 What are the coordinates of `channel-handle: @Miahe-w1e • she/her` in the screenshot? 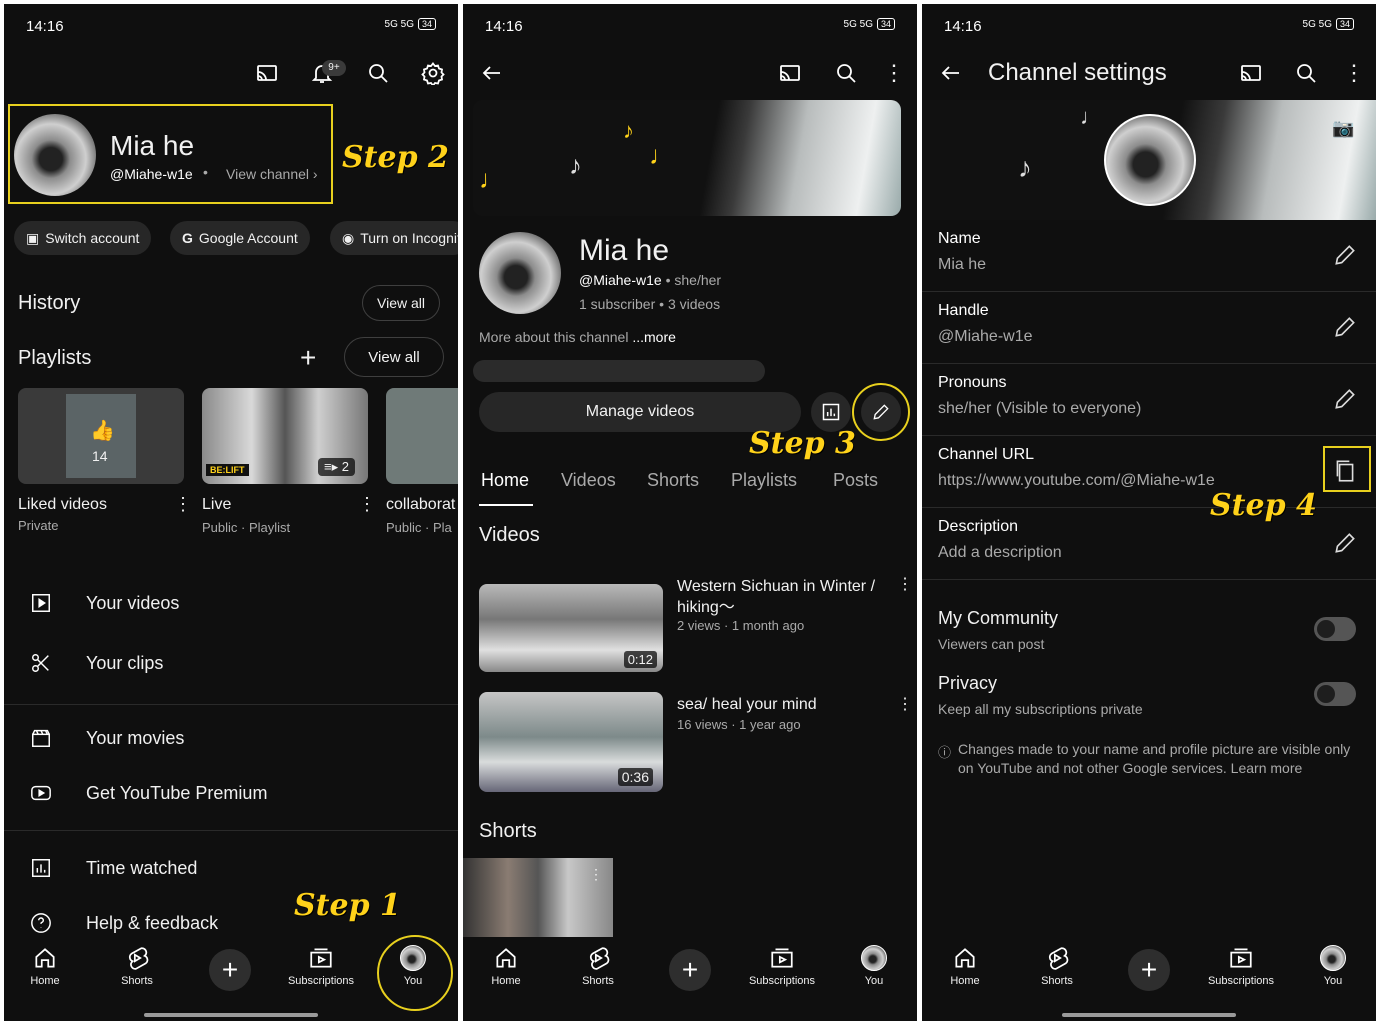 It's located at (650, 280).